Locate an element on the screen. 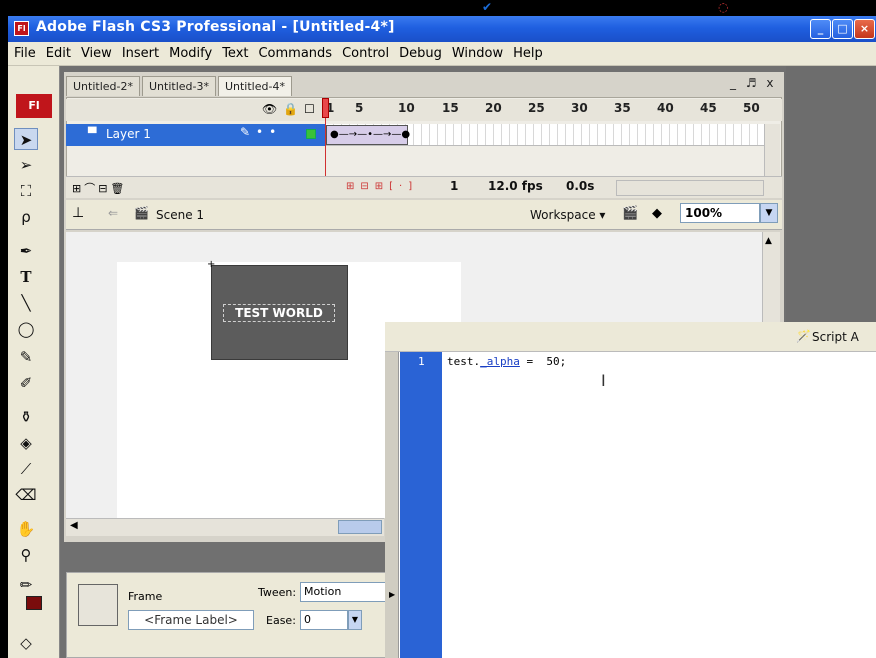  registration-point-icon: + is located at coordinates (211, 264).